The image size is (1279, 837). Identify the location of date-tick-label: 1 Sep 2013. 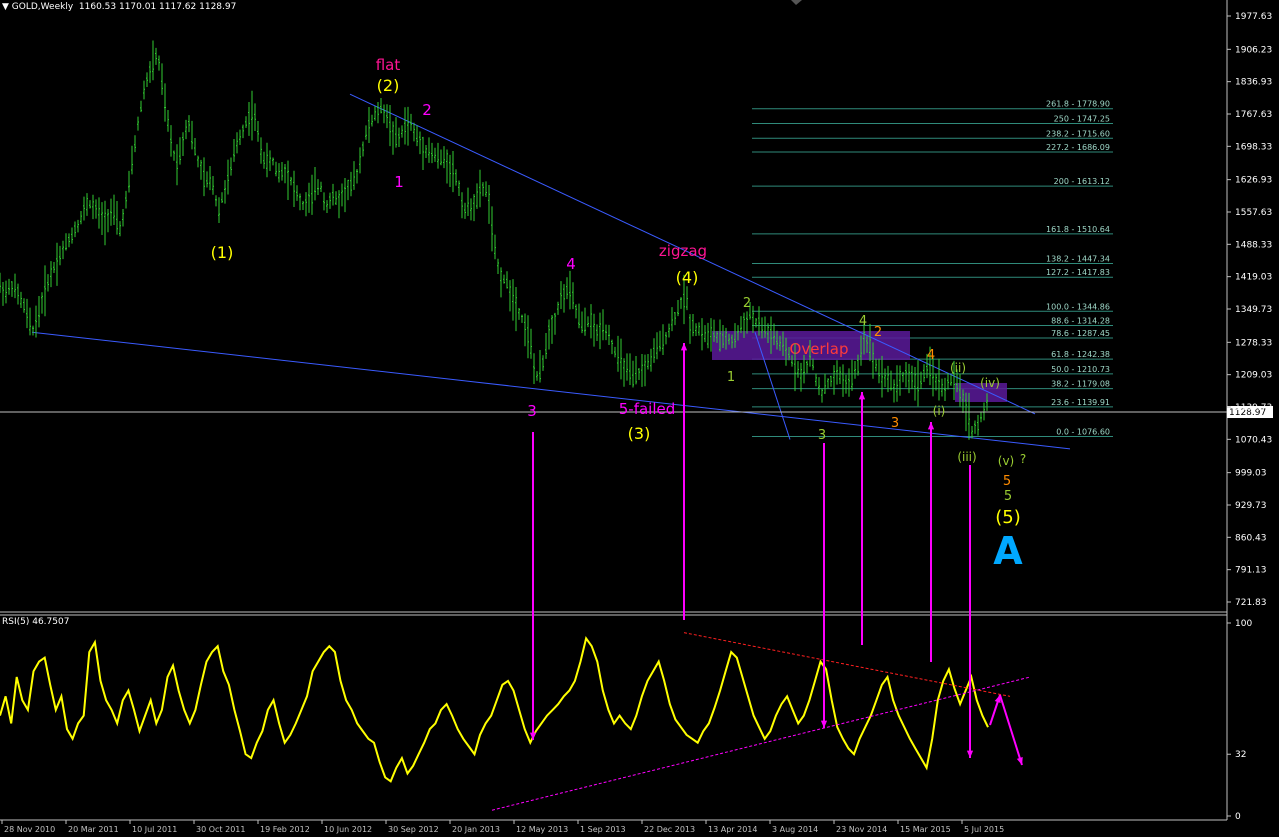
(603, 829).